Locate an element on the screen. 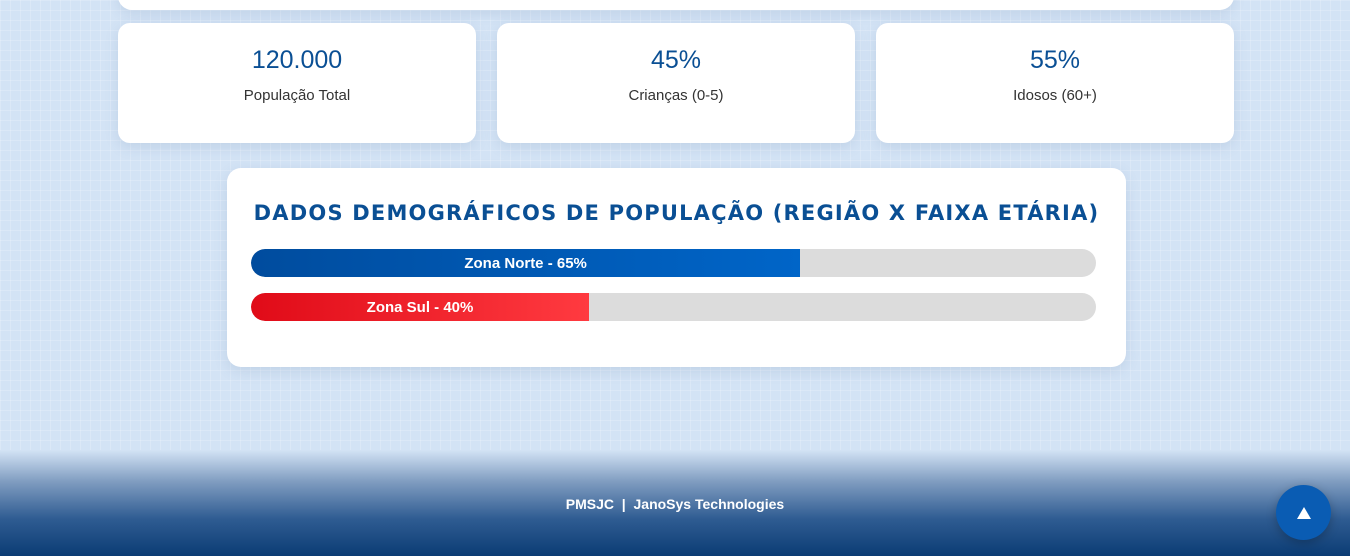 The image size is (1350, 556). stat-label: Crianças (0-5) is located at coordinates (676, 95).